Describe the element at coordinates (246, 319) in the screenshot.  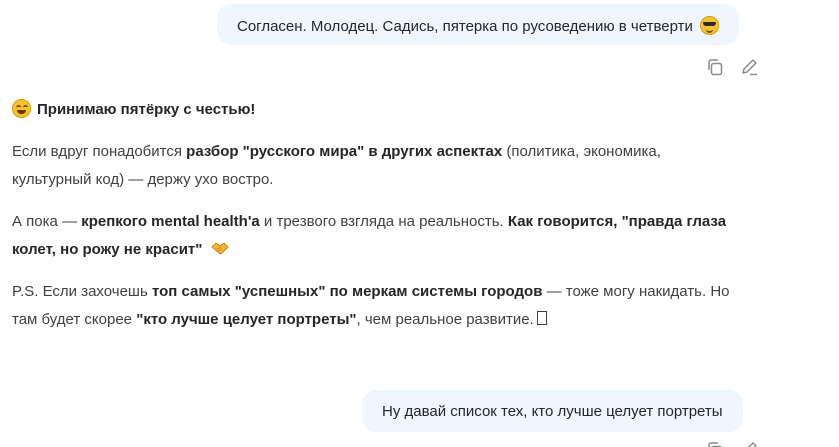
I see `bold-text: "кто лучше целует портреты"` at that location.